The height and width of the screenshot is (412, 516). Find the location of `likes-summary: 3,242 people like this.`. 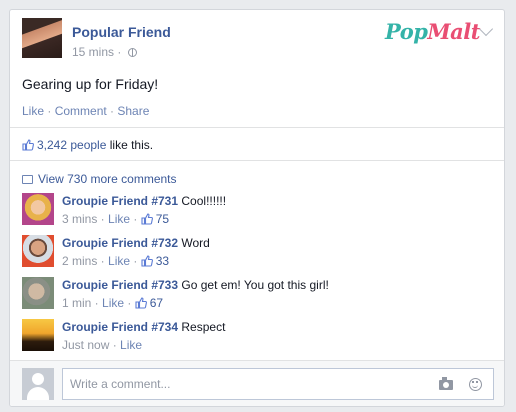

likes-summary: 3,242 people like this. is located at coordinates (87, 145).